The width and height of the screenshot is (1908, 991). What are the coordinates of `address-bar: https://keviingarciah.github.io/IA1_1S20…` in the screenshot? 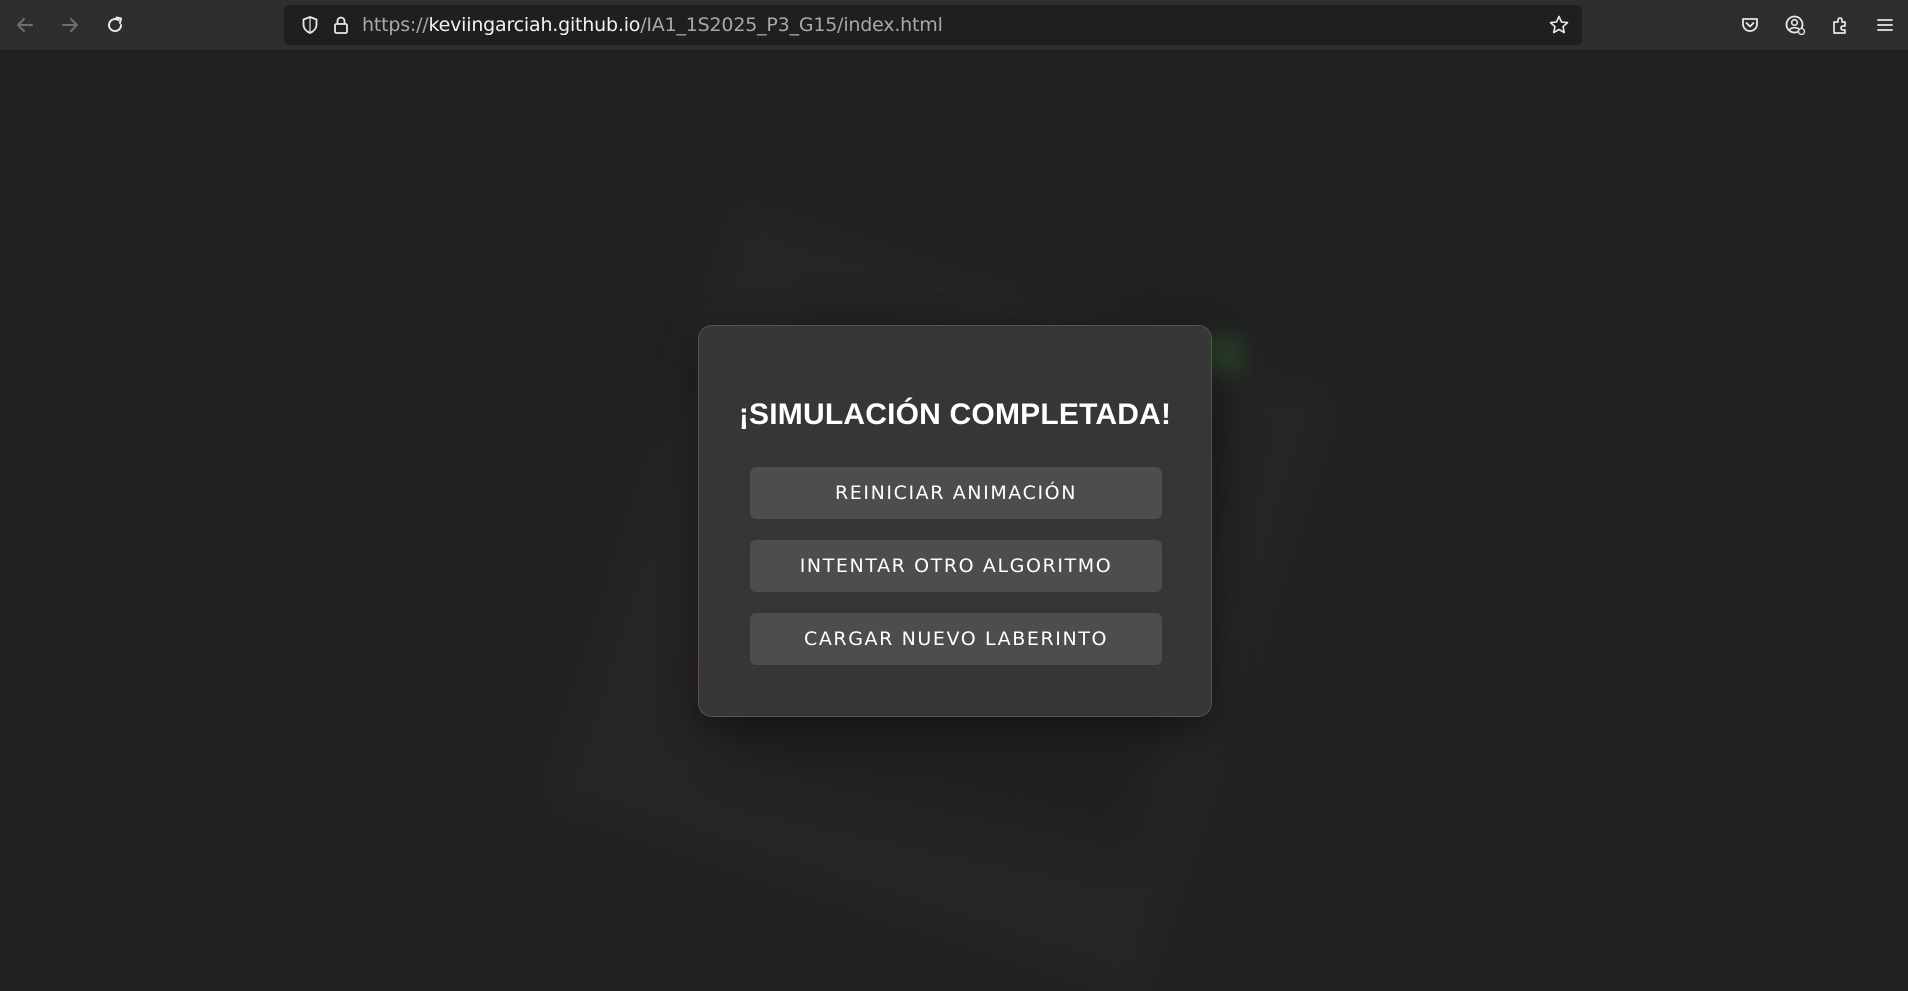 It's located at (933, 25).